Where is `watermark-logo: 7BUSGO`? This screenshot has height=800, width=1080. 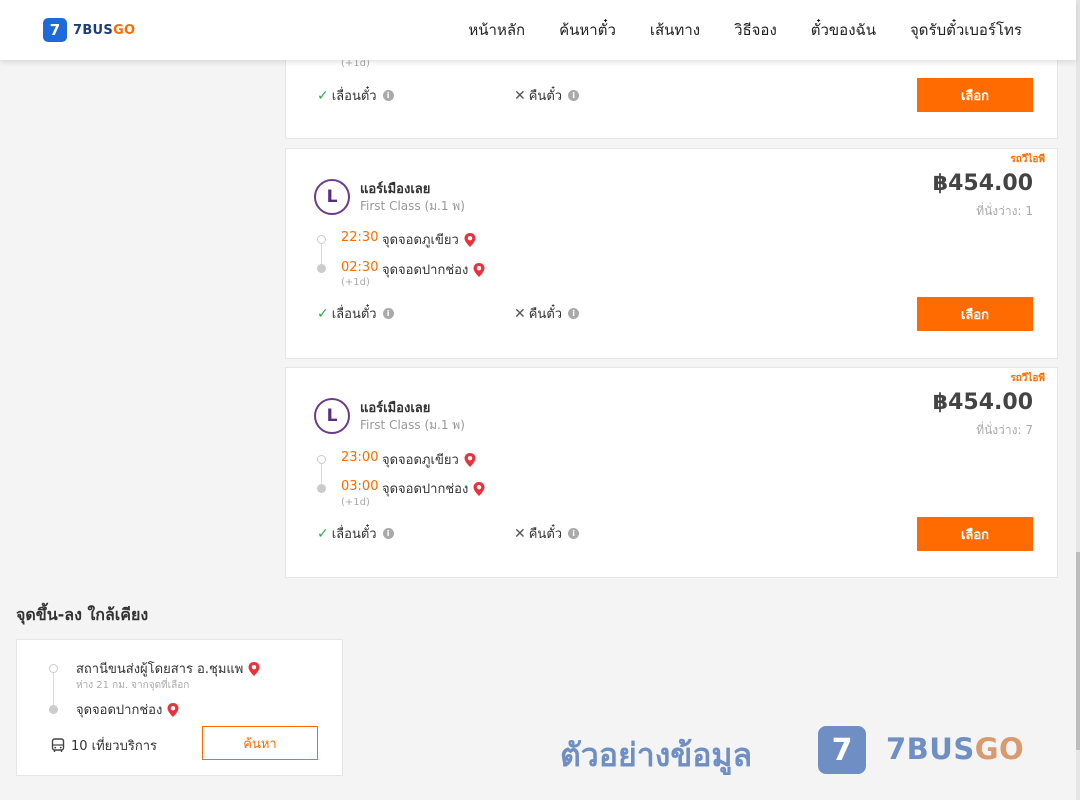 watermark-logo: 7BUSGO is located at coordinates (955, 749).